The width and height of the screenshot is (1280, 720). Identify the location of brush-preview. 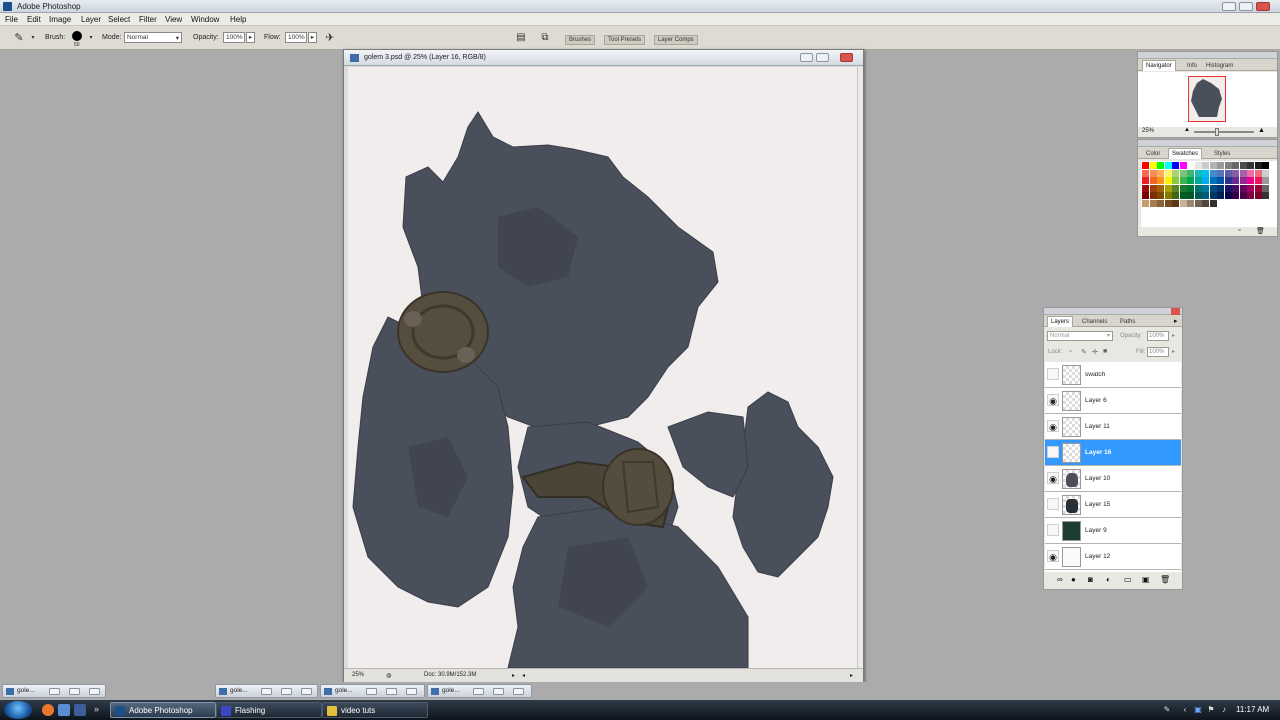
(77, 36).